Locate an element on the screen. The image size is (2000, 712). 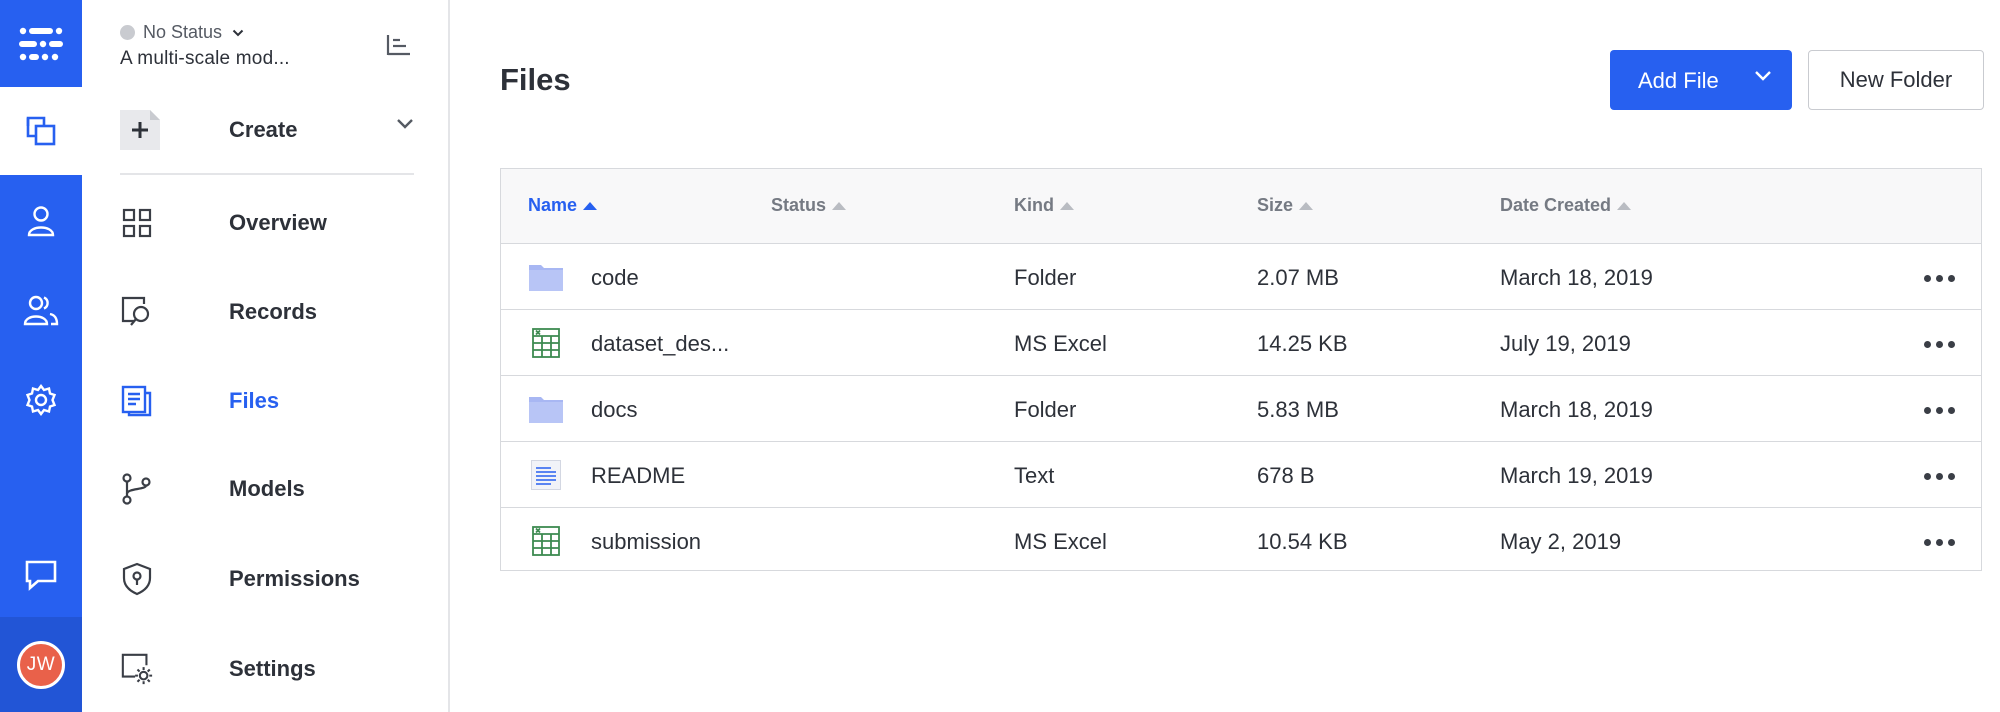
table-row: submission MS Excel 10.54 KB May 2, 2019 is located at coordinates (1241, 541).